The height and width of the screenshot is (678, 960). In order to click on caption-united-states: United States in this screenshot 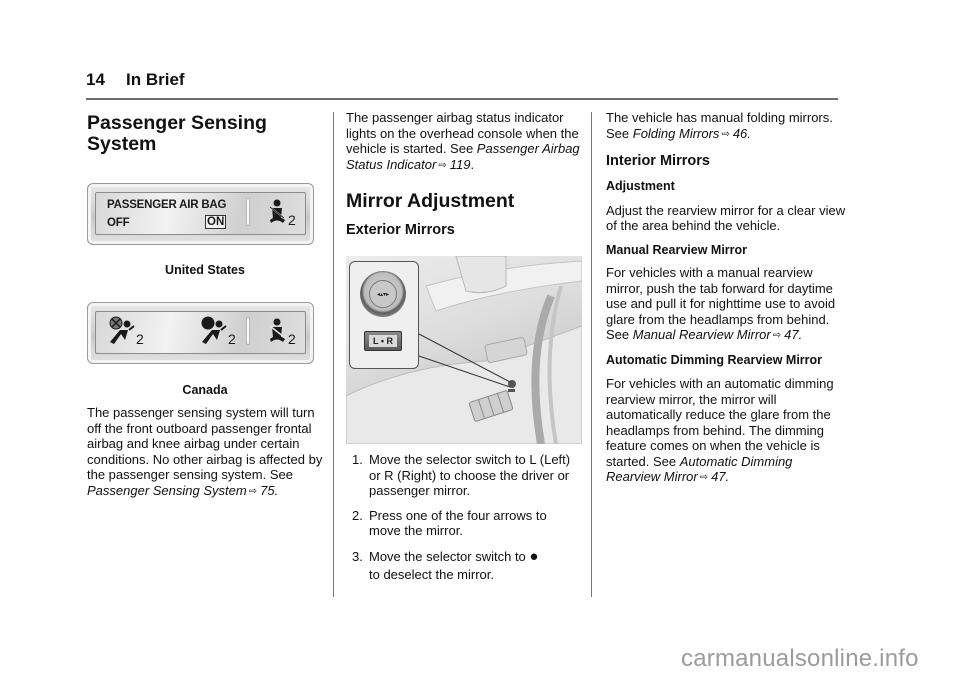, I will do `click(205, 270)`.